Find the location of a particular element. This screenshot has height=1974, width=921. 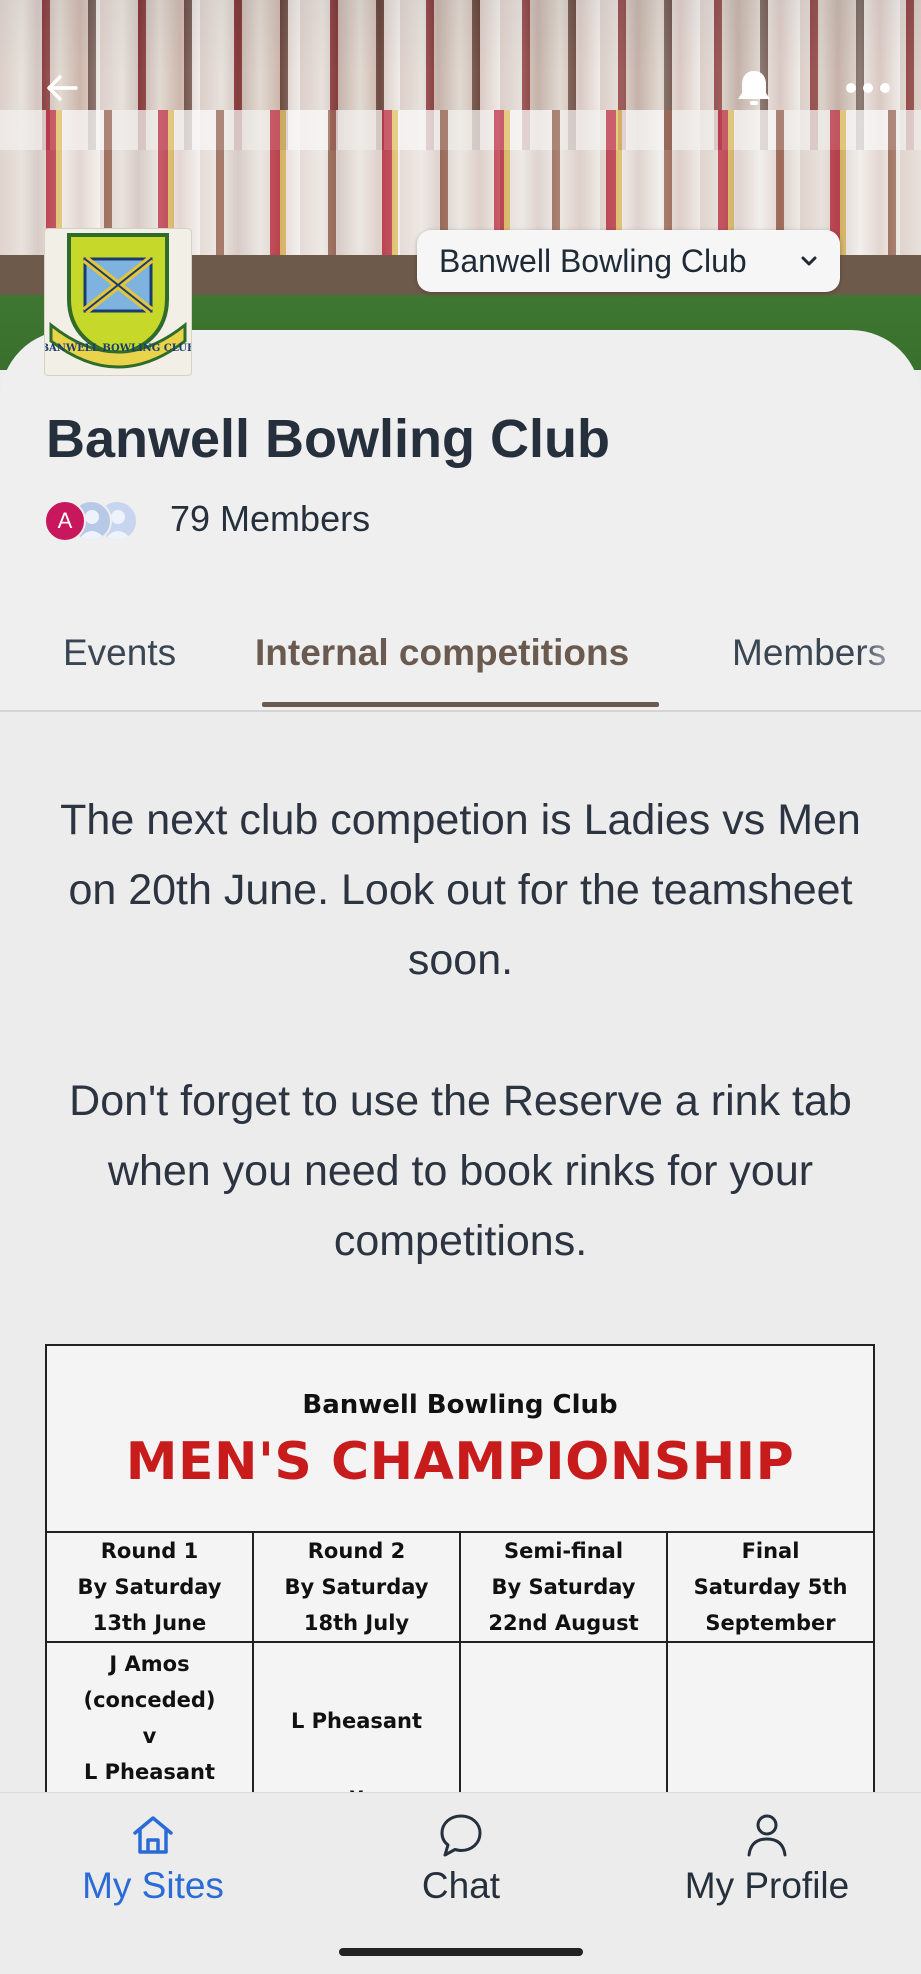

nav-my-sites: My Sites is located at coordinates (153, 1866).